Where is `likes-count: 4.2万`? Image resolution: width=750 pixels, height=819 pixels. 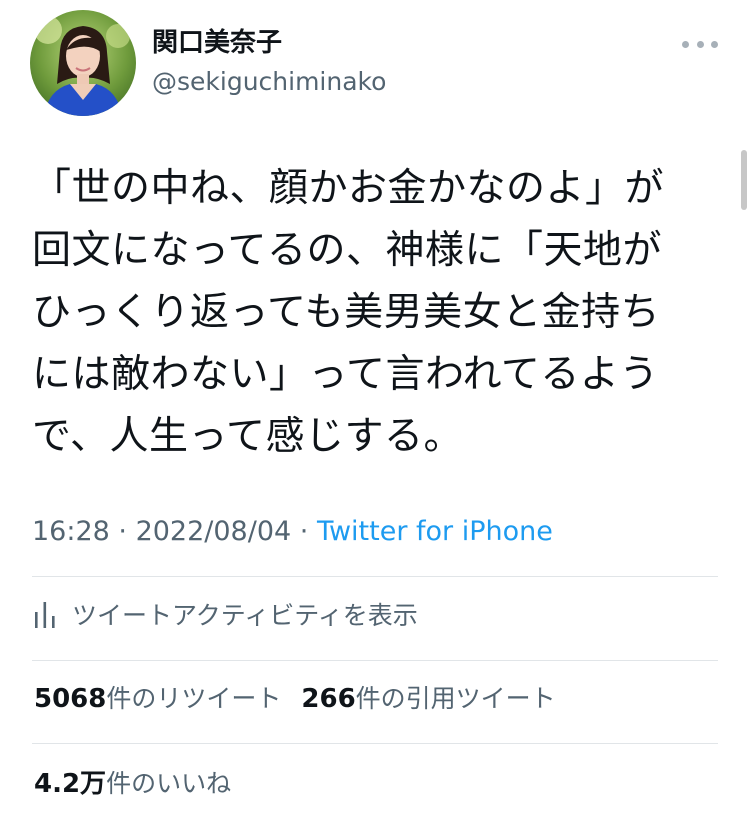 likes-count: 4.2万 is located at coordinates (70, 784).